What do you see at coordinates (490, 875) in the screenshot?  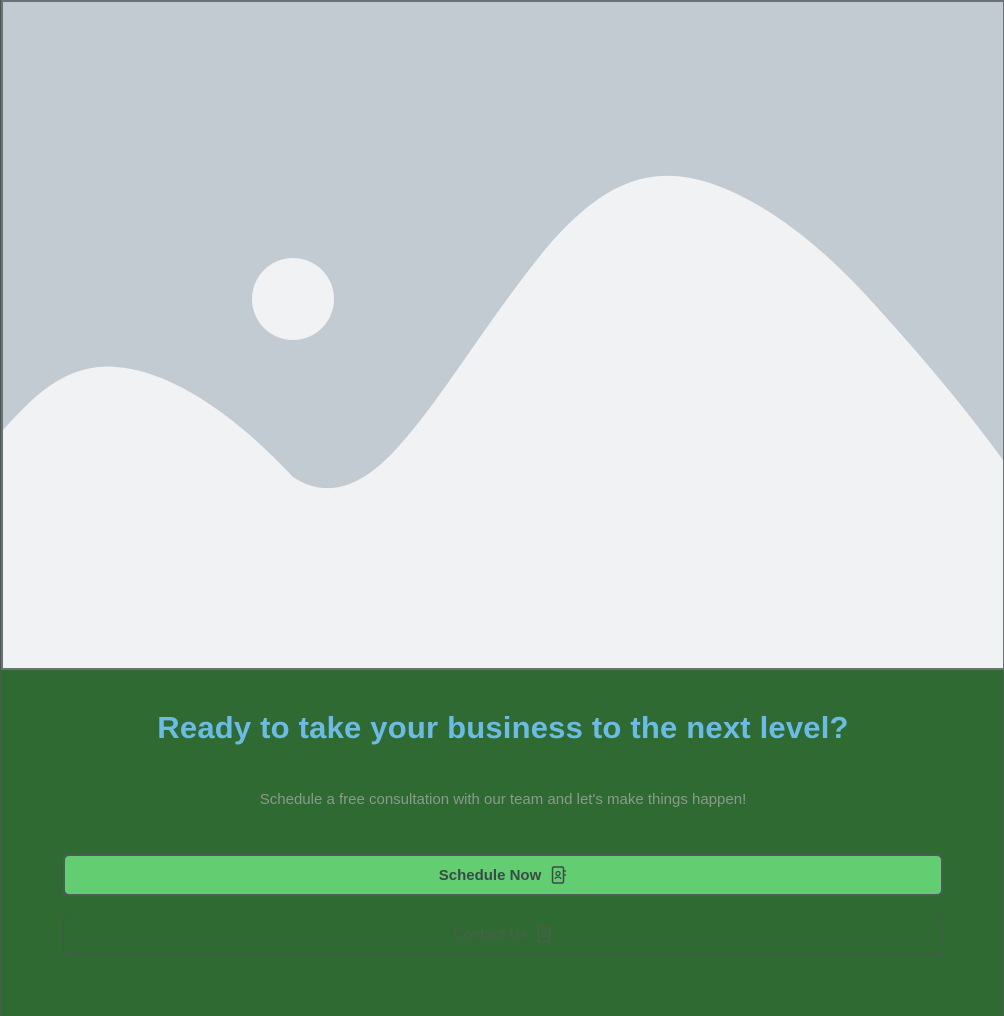 I see `schedule-now-label: Schedule Now` at bounding box center [490, 875].